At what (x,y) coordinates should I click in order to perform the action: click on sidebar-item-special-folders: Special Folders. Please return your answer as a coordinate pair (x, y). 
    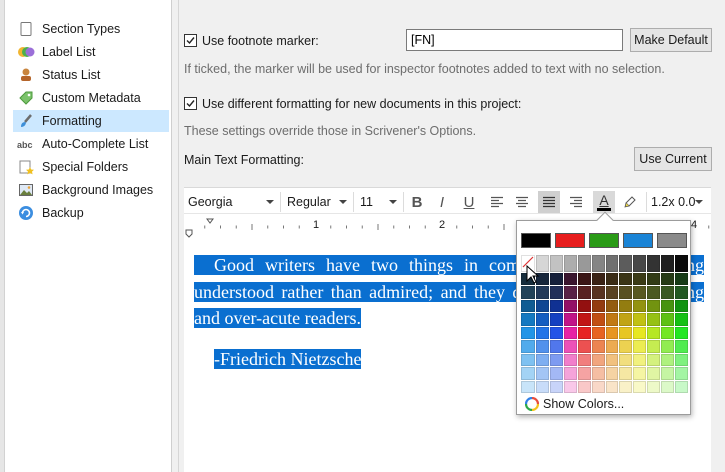
    Looking at the image, I should click on (91, 167).